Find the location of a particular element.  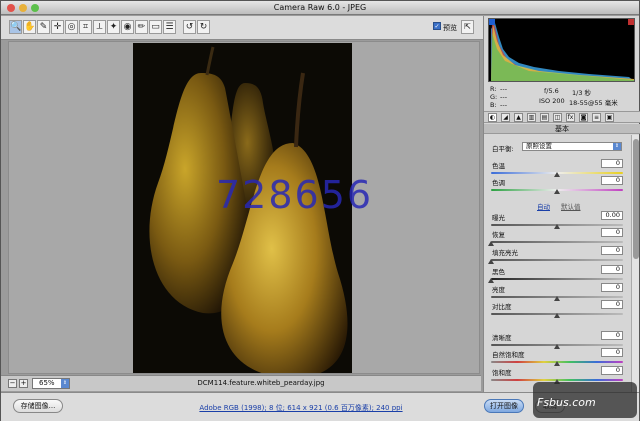

white-balance-value: 原照设置 is located at coordinates (539, 146).